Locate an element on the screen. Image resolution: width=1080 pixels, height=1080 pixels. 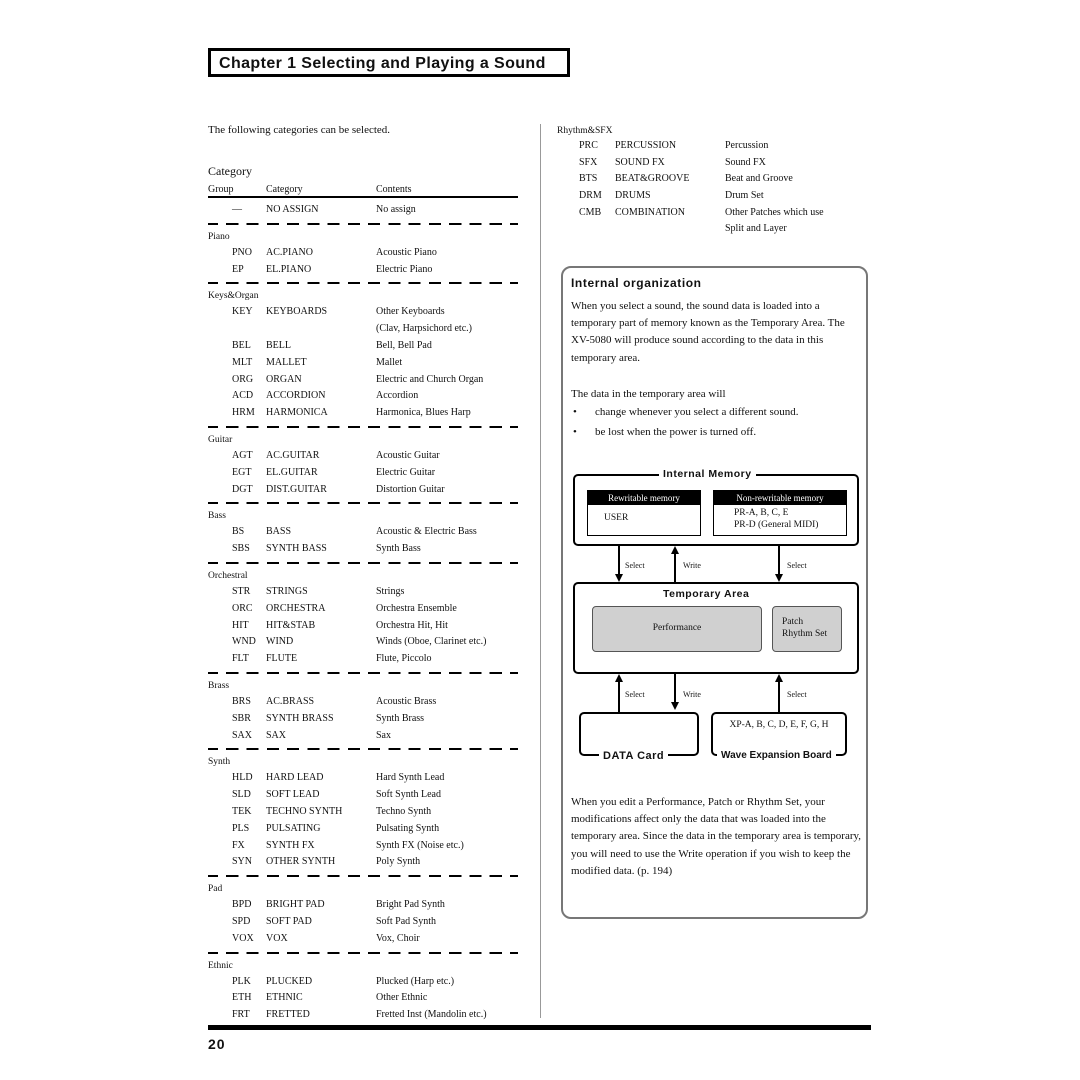
bullet-item: • be lost when the power is turned off. is located at coordinates (665, 432).